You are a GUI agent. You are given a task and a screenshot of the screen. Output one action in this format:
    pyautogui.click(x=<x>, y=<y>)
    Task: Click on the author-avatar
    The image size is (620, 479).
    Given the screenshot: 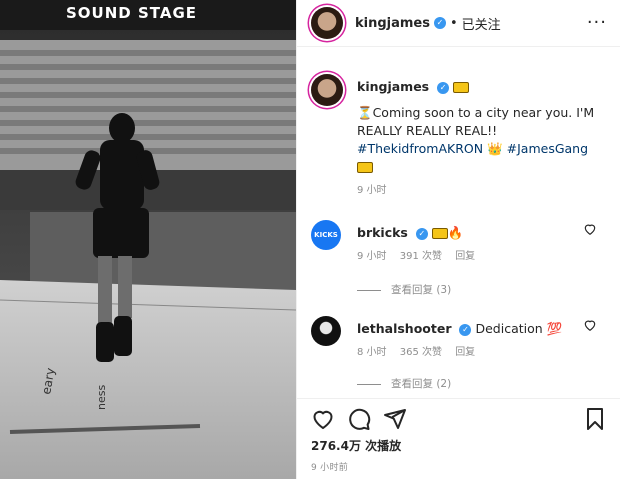 What is the action you would take?
    pyautogui.click(x=327, y=23)
    